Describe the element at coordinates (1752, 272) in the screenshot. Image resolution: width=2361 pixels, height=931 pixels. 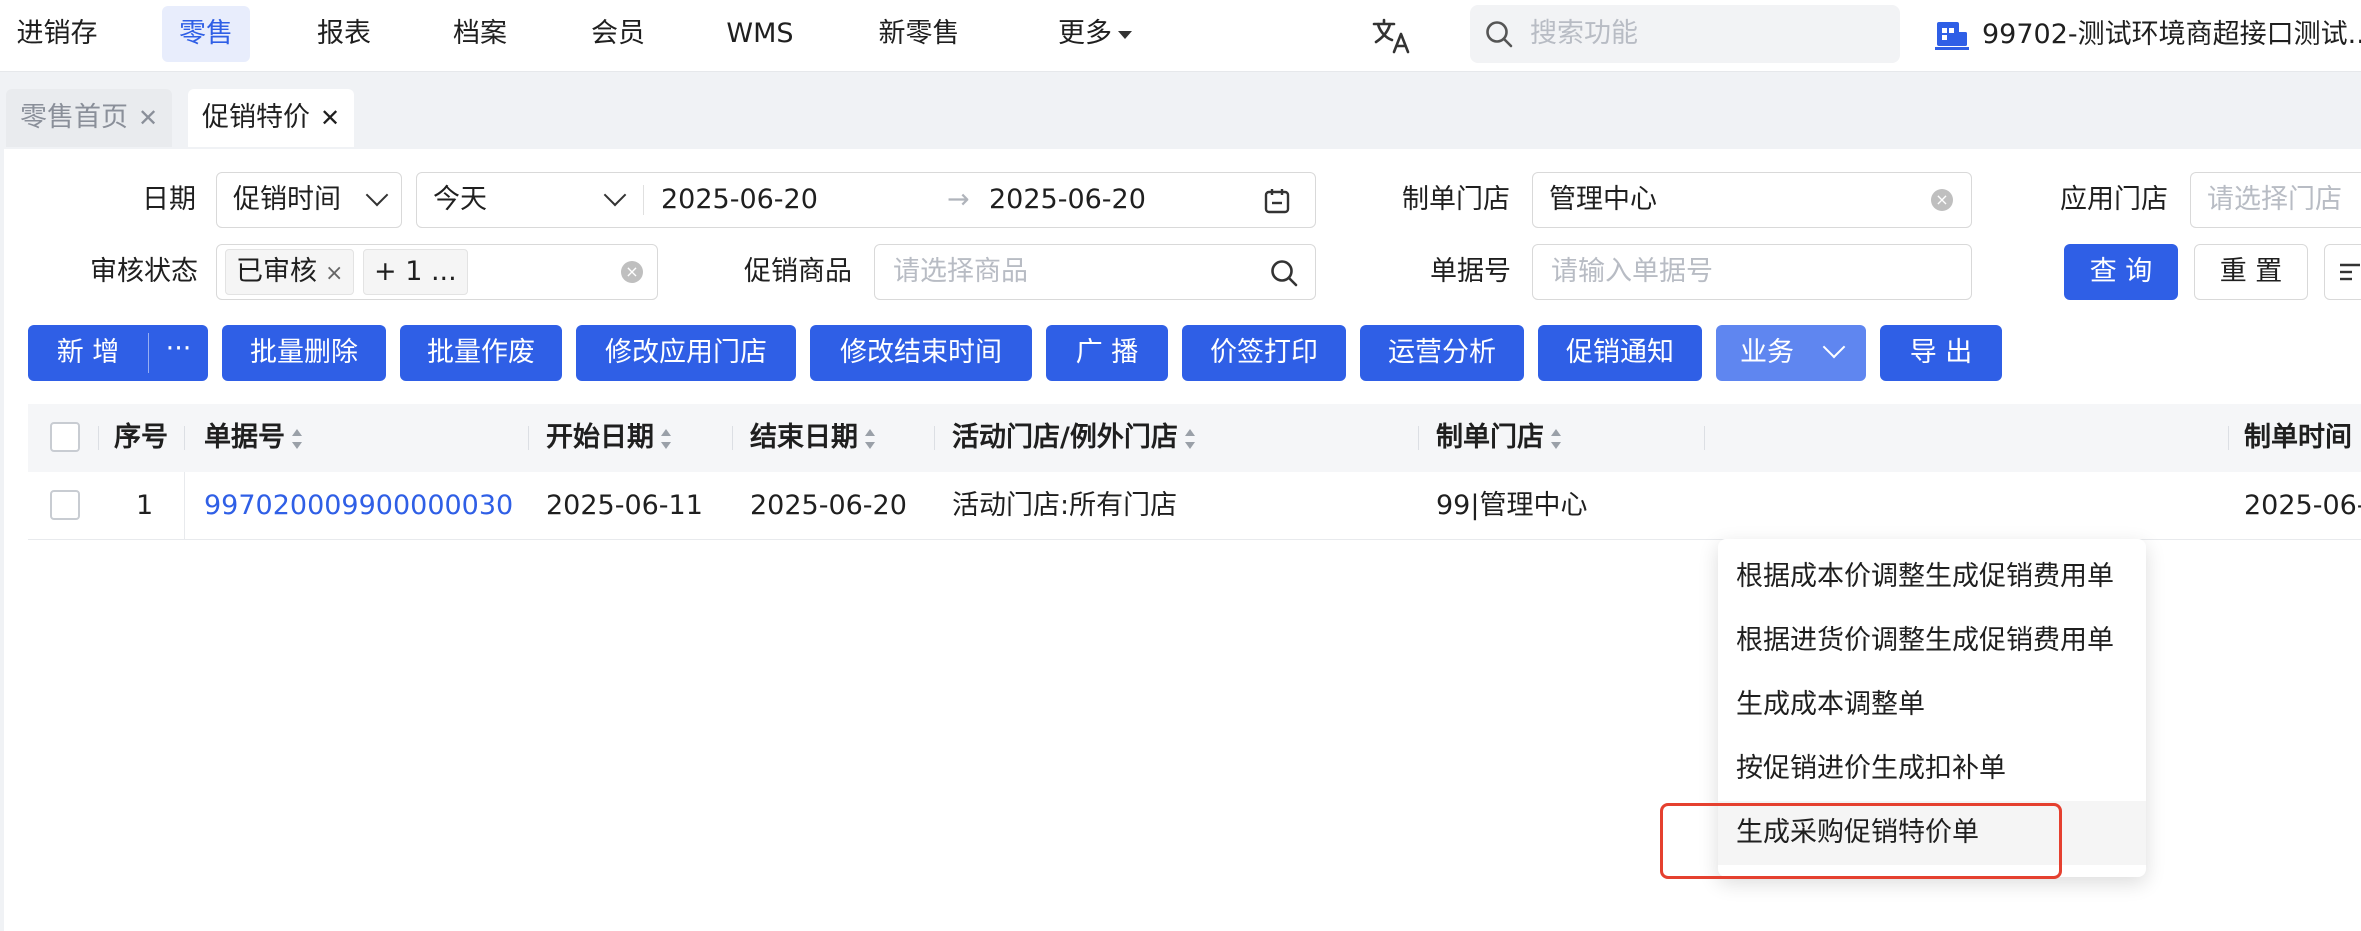
I see `doc-no-input: 请输入单据号` at that location.